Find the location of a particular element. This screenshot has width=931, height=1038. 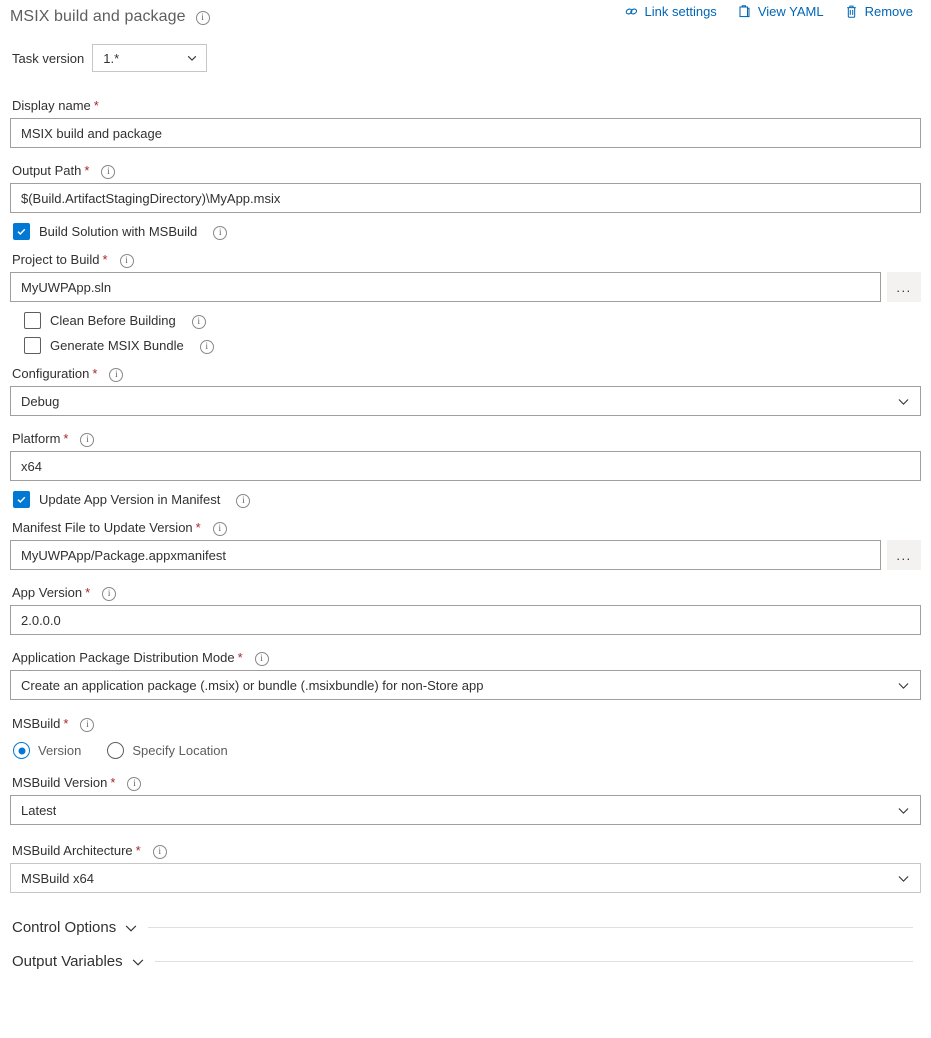

msbuild-architecture-dropdown: MSBuild x64 is located at coordinates (465, 878).